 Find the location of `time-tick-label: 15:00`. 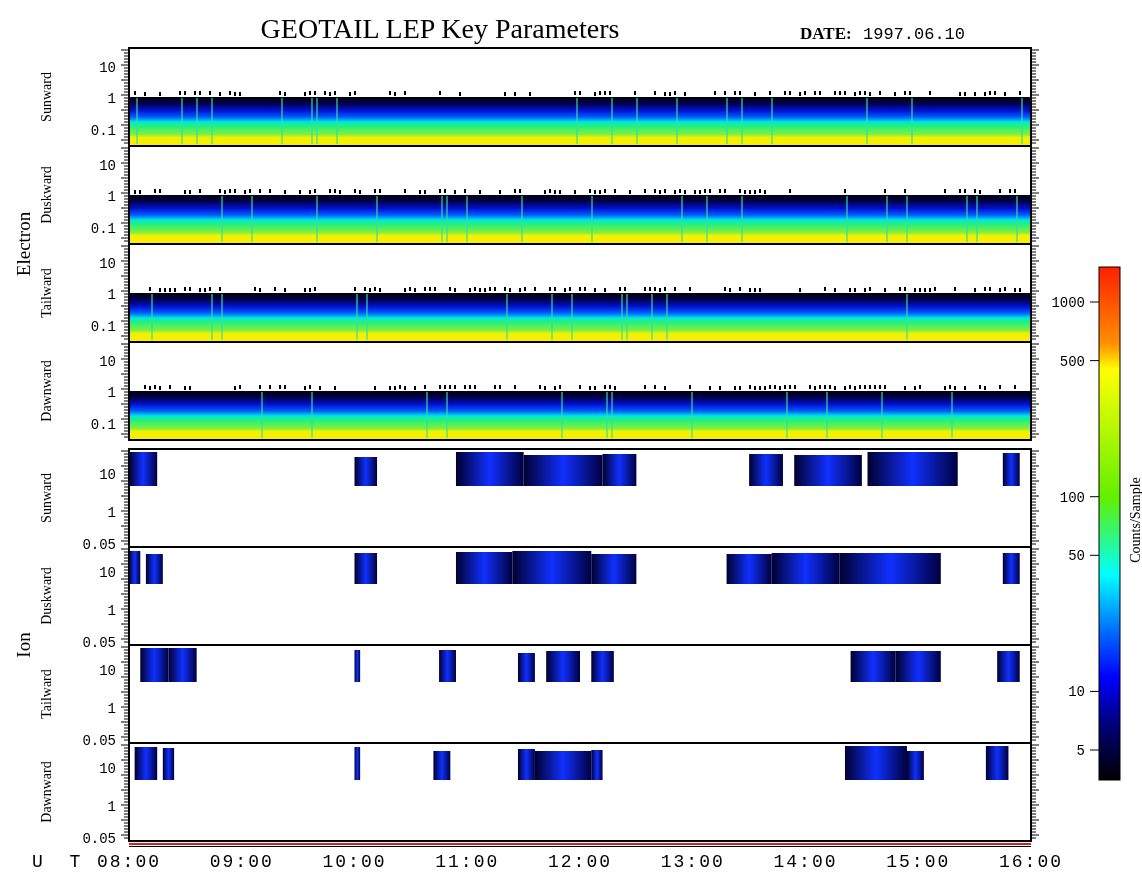

time-tick-label: 15:00 is located at coordinates (918, 862).